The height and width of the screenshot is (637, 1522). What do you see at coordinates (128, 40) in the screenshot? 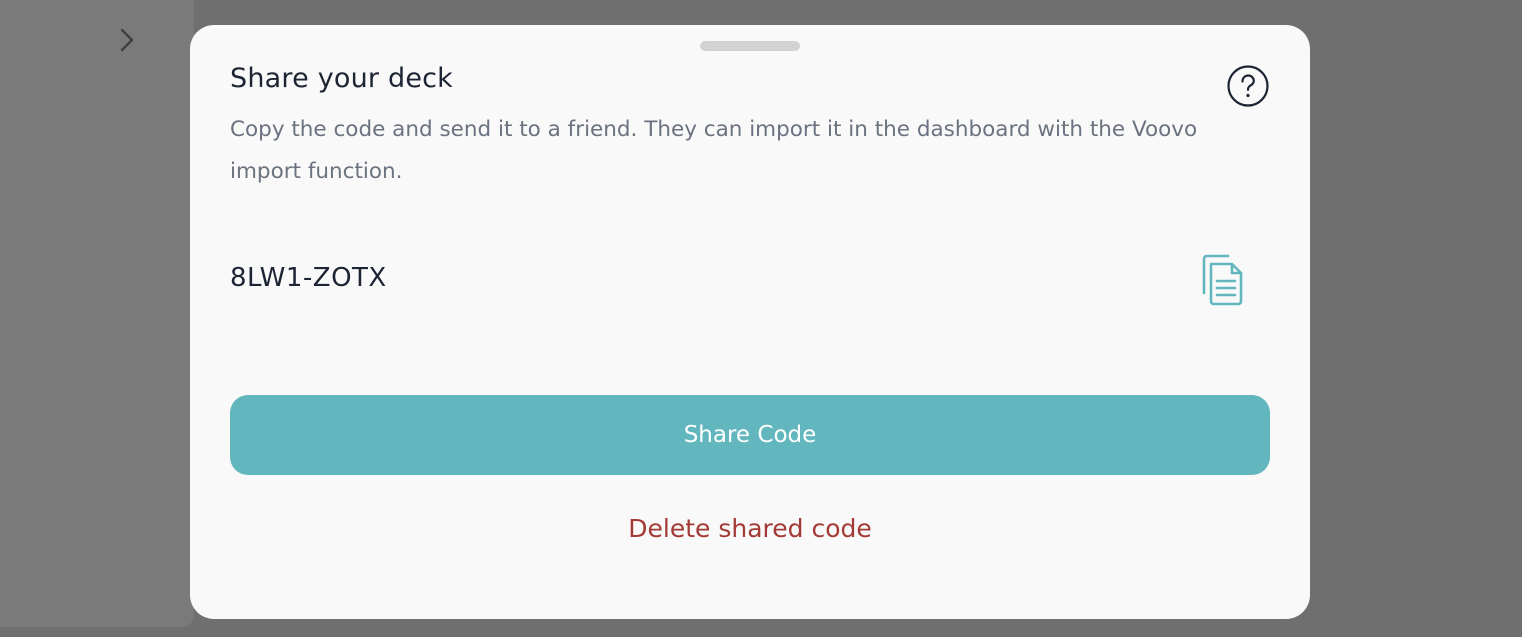
I see `chevron-right-icon` at bounding box center [128, 40].